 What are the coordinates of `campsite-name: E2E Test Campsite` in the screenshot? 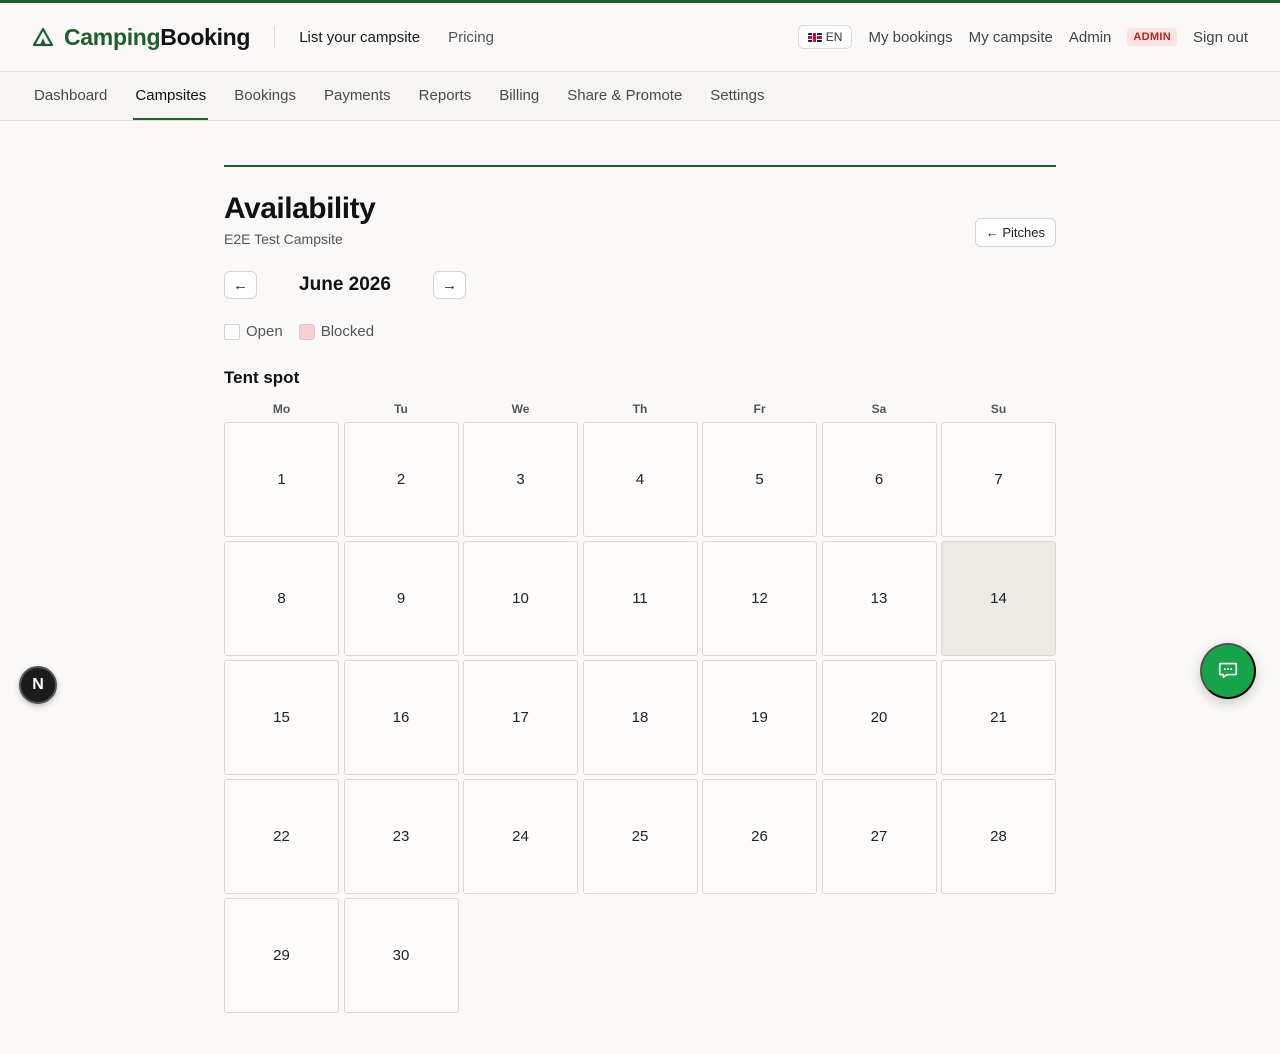 It's located at (283, 239).